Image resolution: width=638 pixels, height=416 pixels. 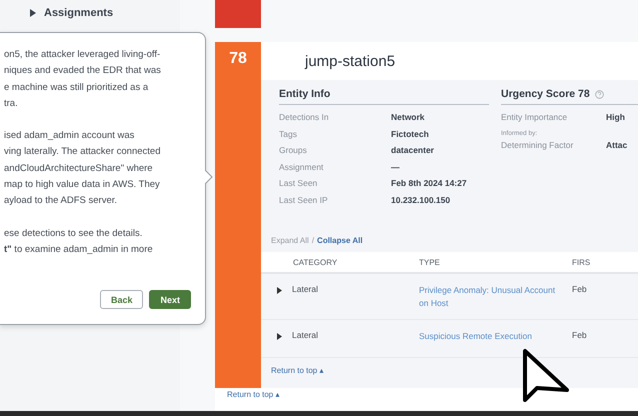 What do you see at coordinates (83, 79) in the screenshot?
I see `popover-text: on5, the attacker leveraged living-off- niques and evaded the EDR that was e machine was still prioritized as a tra.` at bounding box center [83, 79].